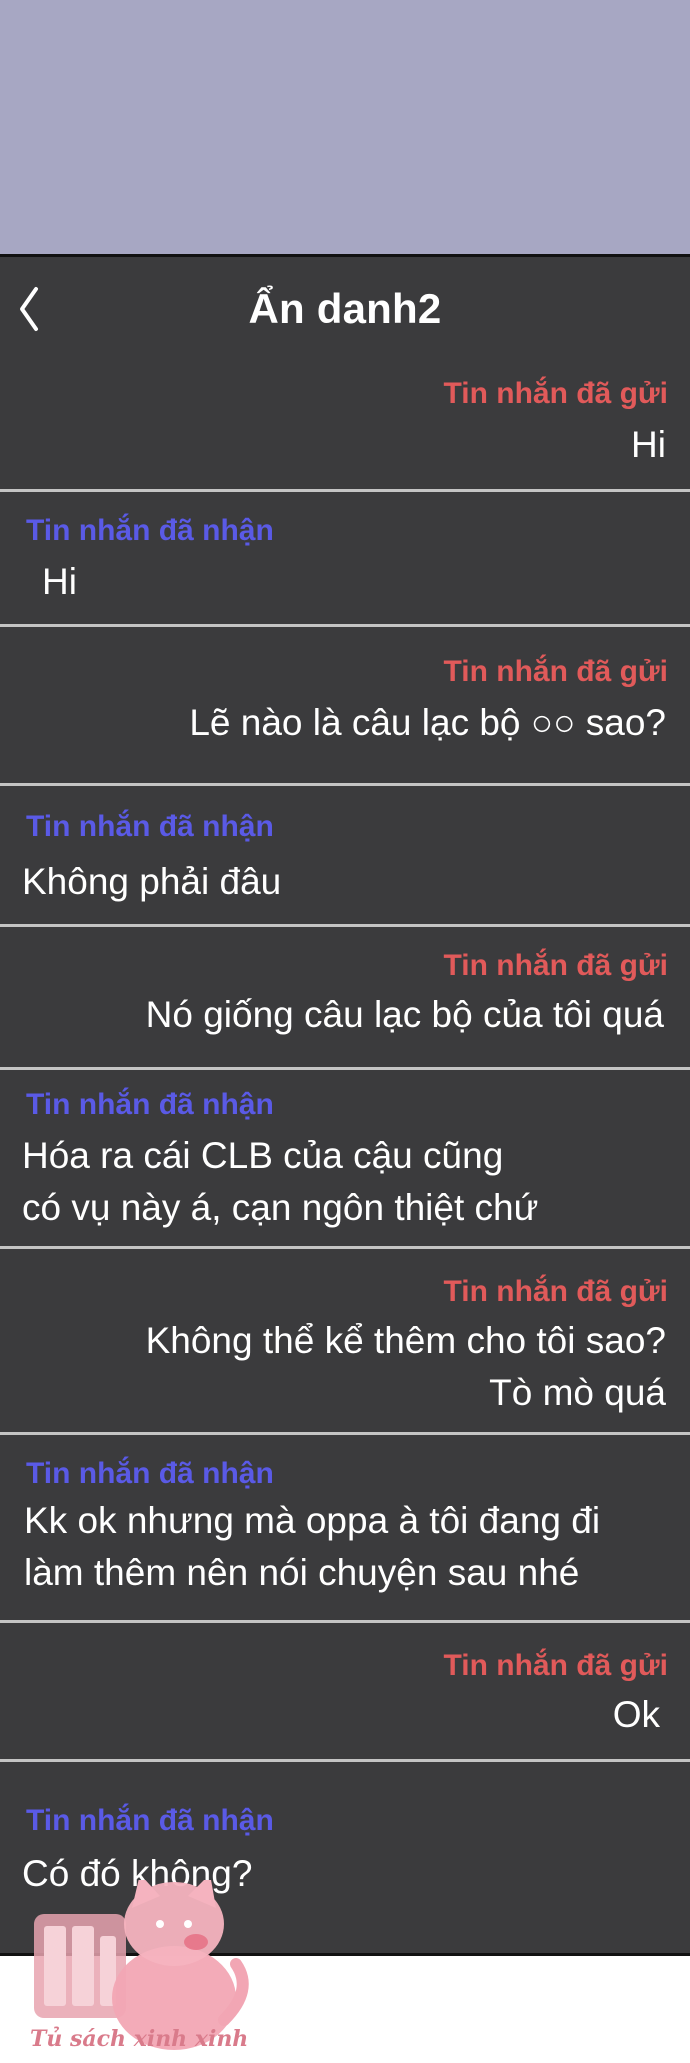 Image resolution: width=690 pixels, height=2063 pixels. I want to click on message-text: Kk ok nhưng mà oppa à tôi đang đi, so click(312, 1520).